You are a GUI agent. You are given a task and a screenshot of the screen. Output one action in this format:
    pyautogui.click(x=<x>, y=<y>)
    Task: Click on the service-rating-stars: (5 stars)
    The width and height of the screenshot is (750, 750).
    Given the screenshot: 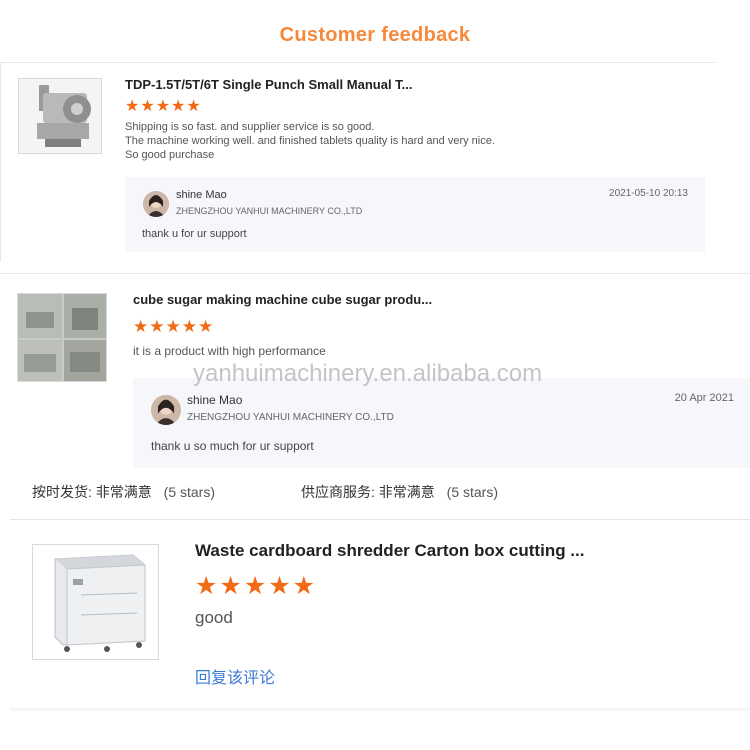 What is the action you would take?
    pyautogui.click(x=472, y=492)
    